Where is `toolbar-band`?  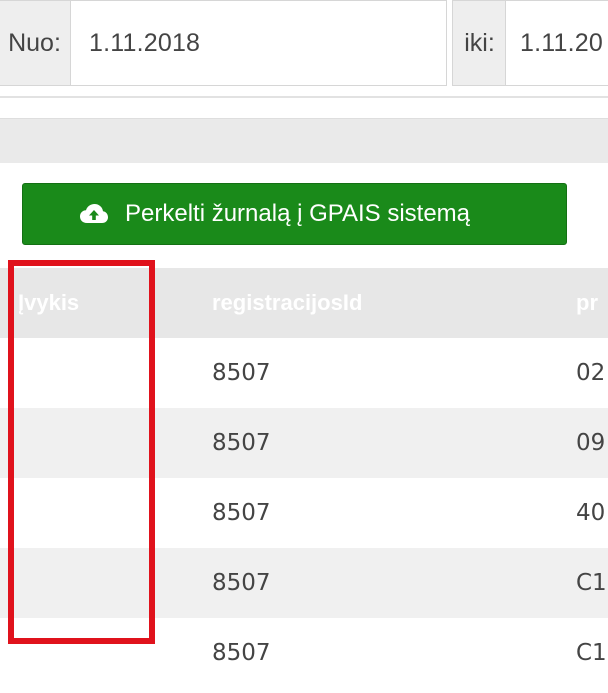 toolbar-band is located at coordinates (304, 140).